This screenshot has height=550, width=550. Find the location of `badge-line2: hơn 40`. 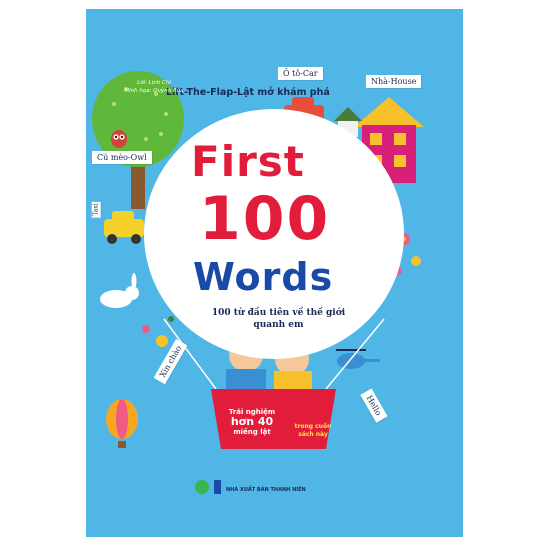

badge-line2: hơn 40 is located at coordinates (252, 421).